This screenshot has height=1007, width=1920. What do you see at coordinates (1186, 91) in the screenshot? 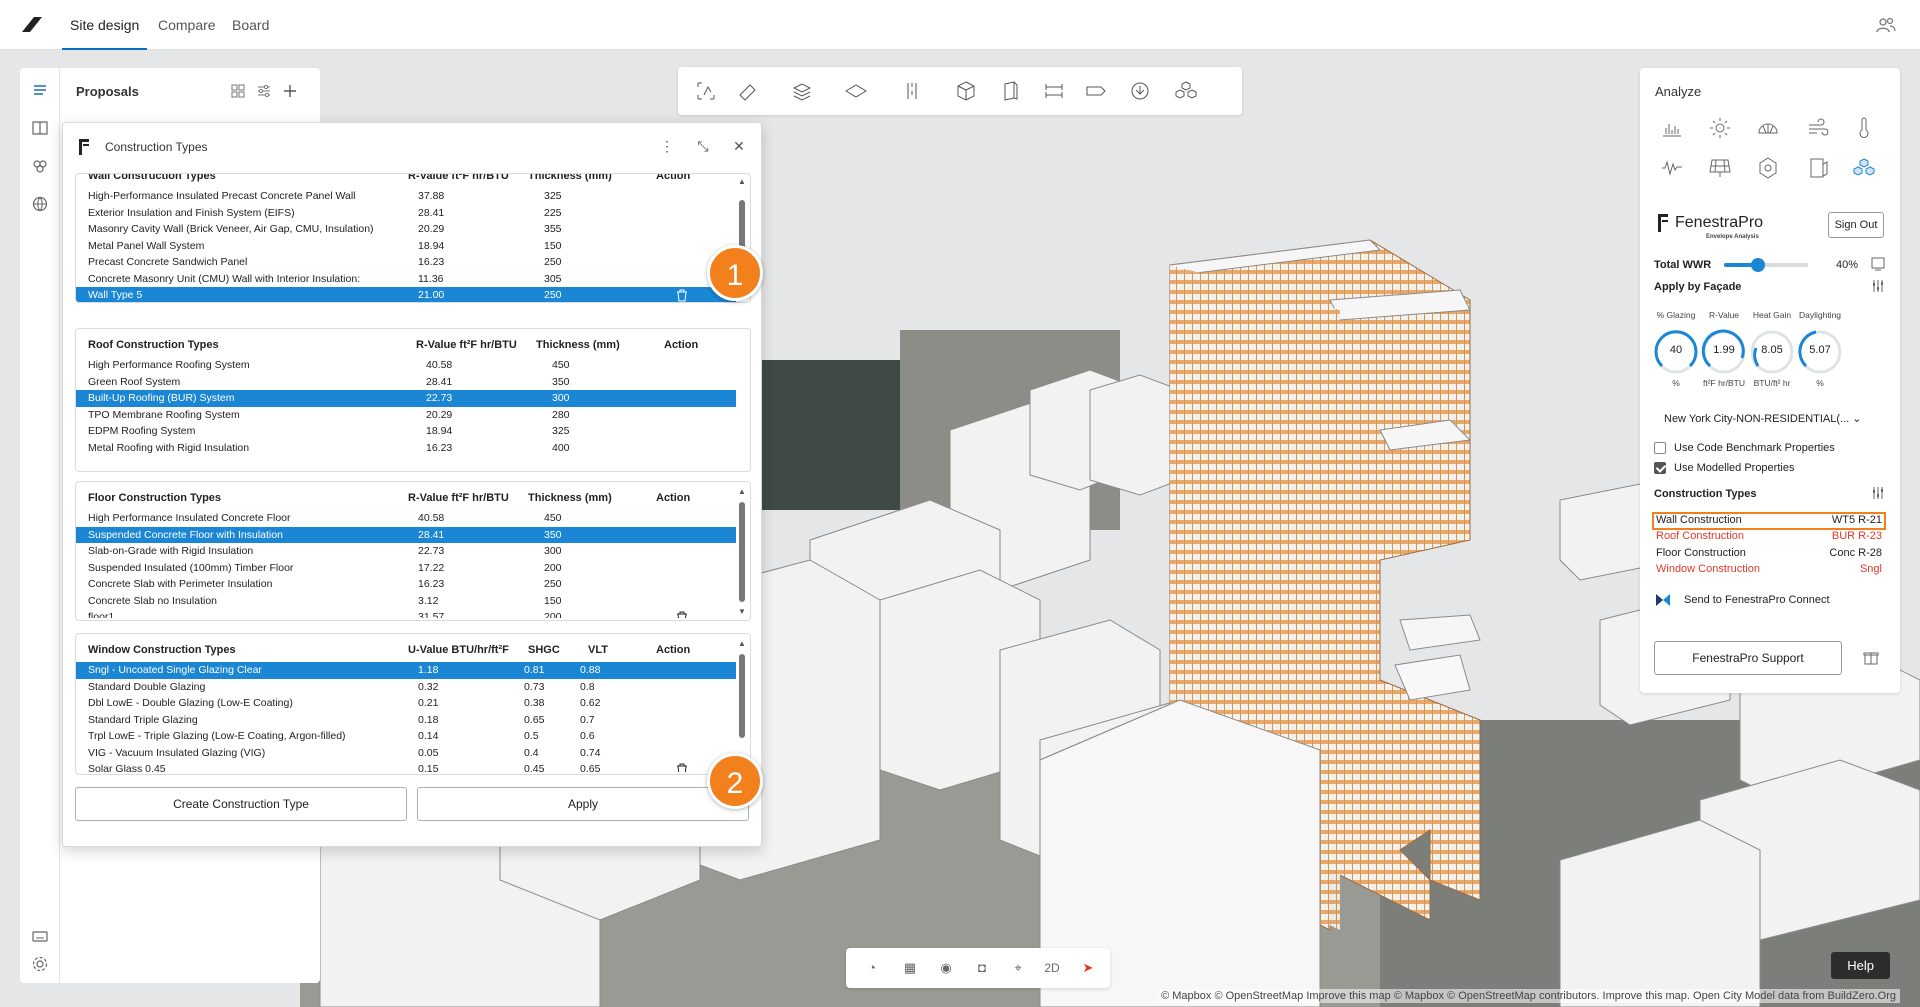
I see `components-icon` at bounding box center [1186, 91].